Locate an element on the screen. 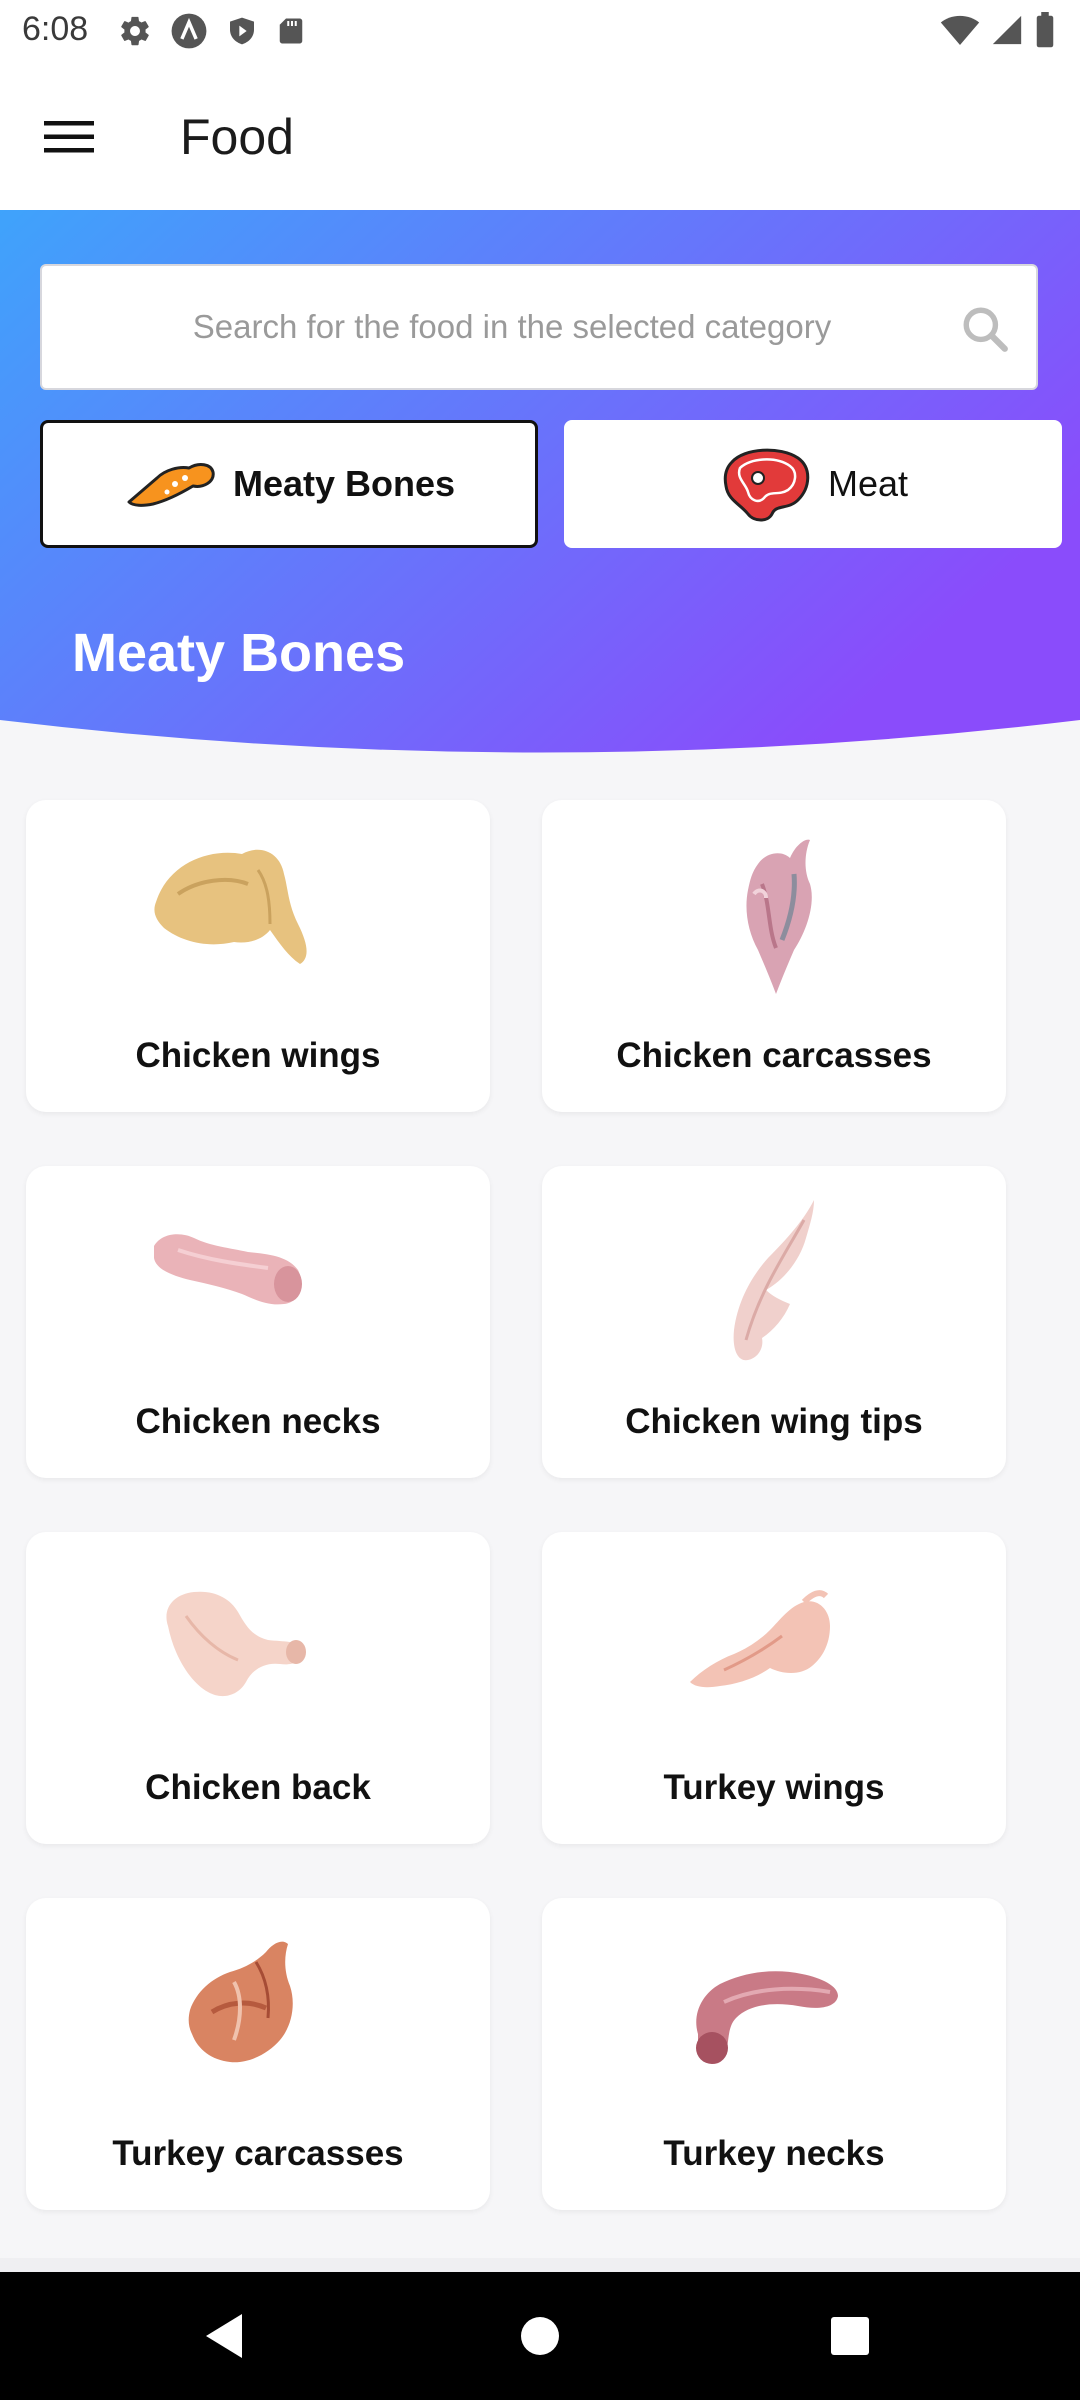  food-card-chicken-back: Chicken back is located at coordinates (258, 1688).